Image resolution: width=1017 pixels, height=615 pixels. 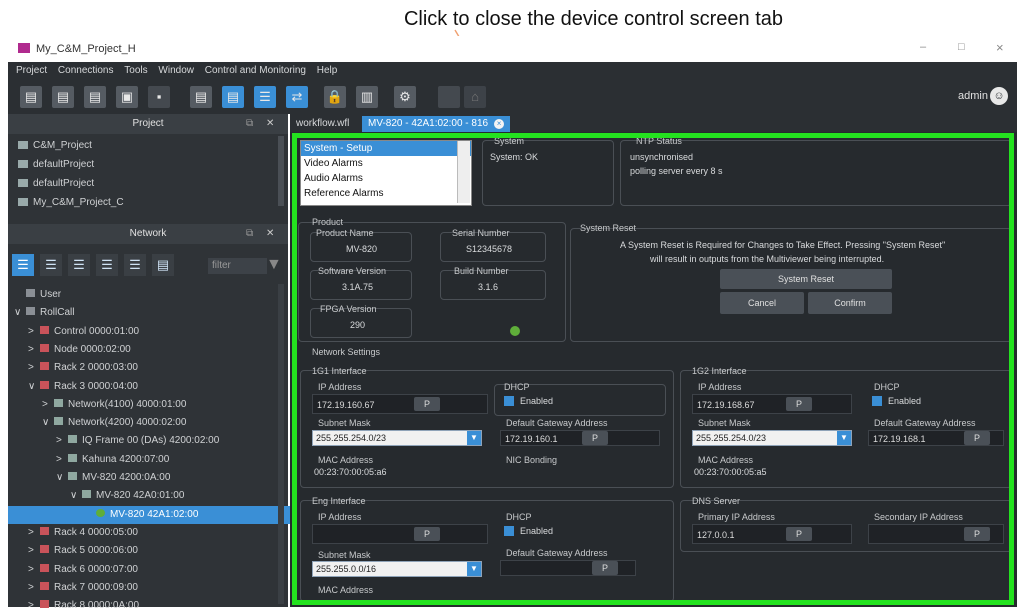 What do you see at coordinates (96, 532) in the screenshot?
I see `tree-item-label: Rack 4 0000:05:00` at bounding box center [96, 532].